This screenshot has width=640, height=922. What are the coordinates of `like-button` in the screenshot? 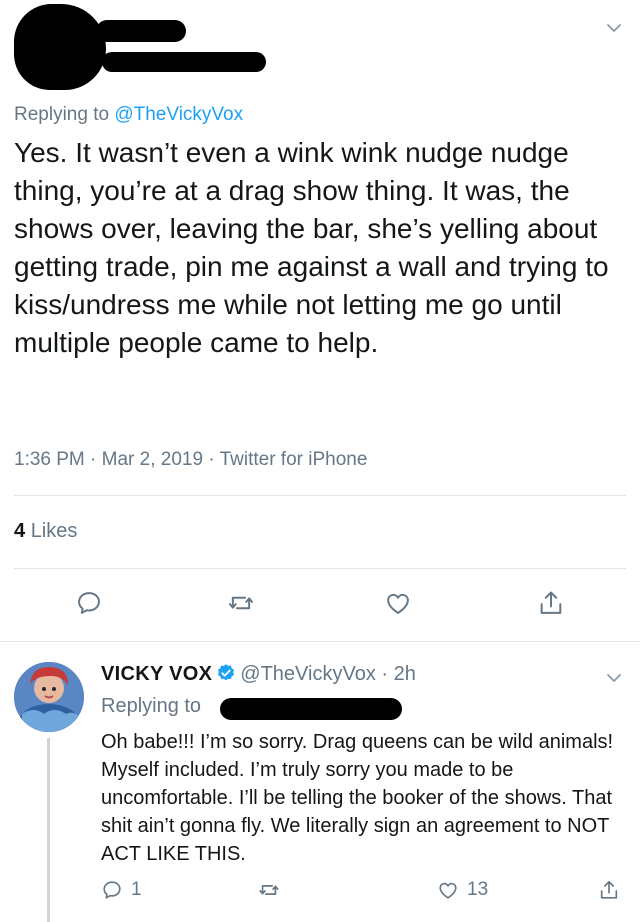 It's located at (398, 603).